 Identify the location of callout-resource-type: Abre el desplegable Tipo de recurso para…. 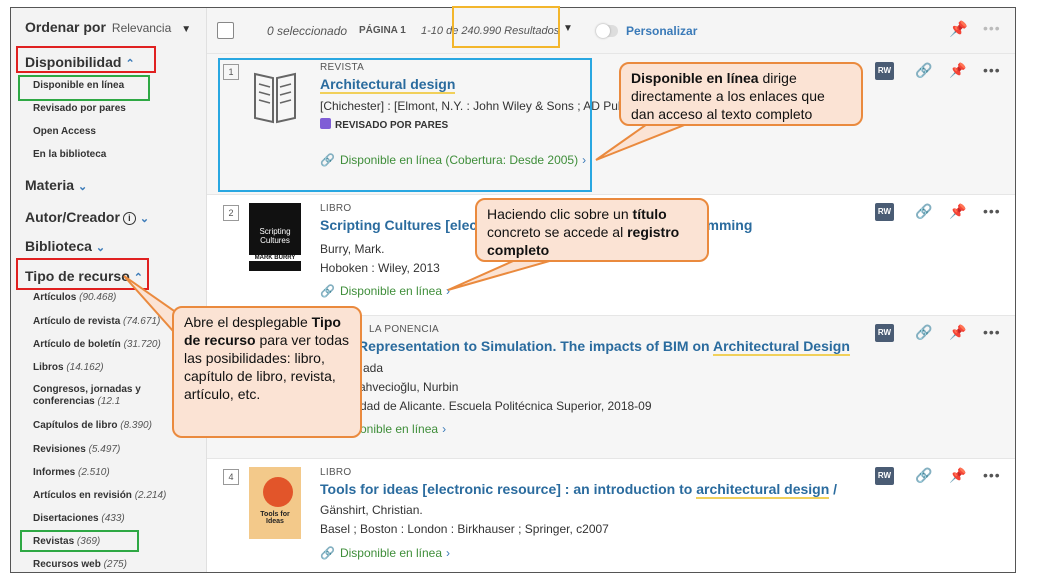
(267, 372).